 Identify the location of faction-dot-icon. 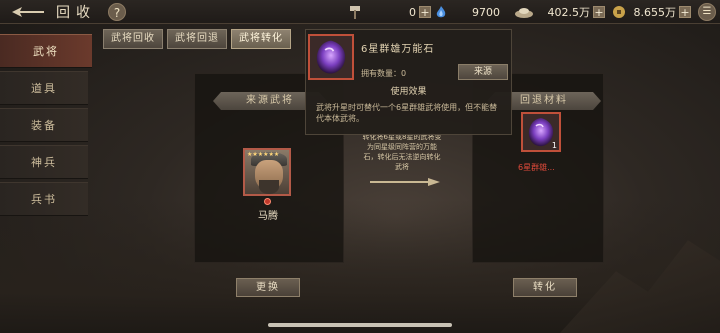
(267, 201).